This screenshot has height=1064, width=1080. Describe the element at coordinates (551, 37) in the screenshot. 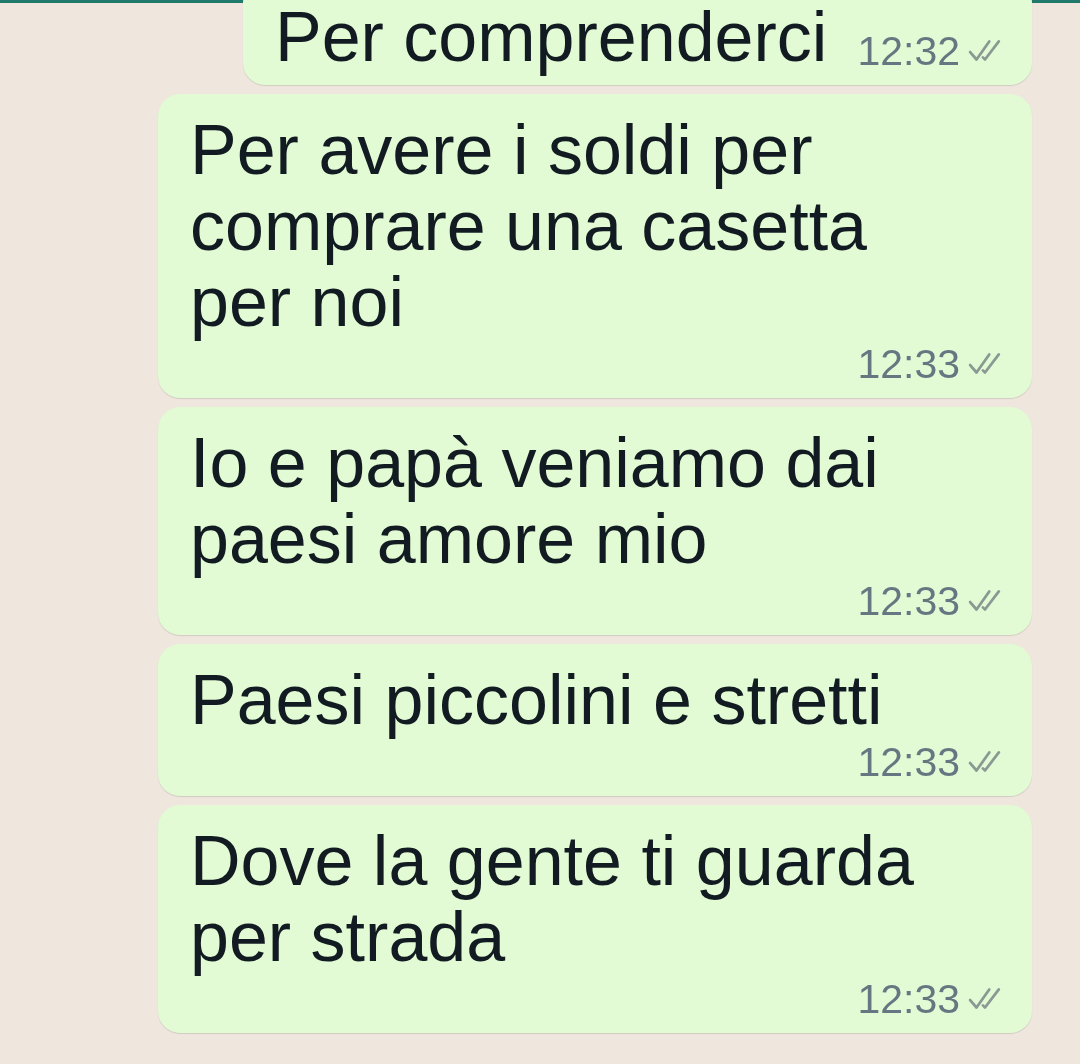

I see `message-text: Per comprenderci` at that location.